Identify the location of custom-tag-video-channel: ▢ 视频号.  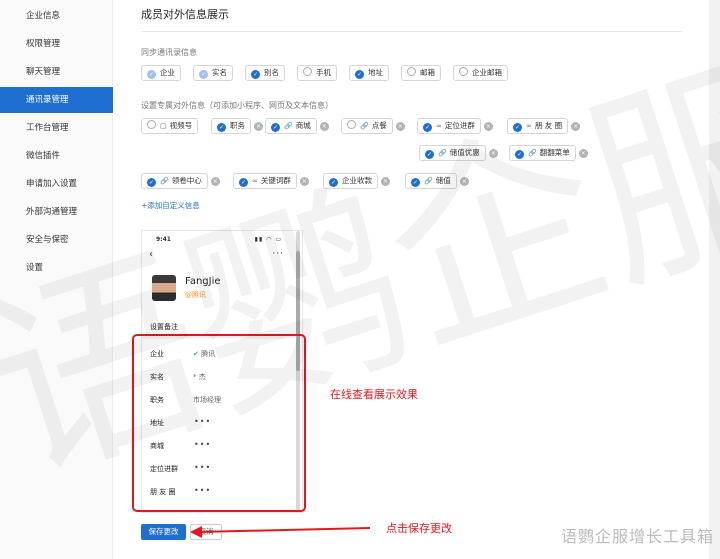
(170, 126).